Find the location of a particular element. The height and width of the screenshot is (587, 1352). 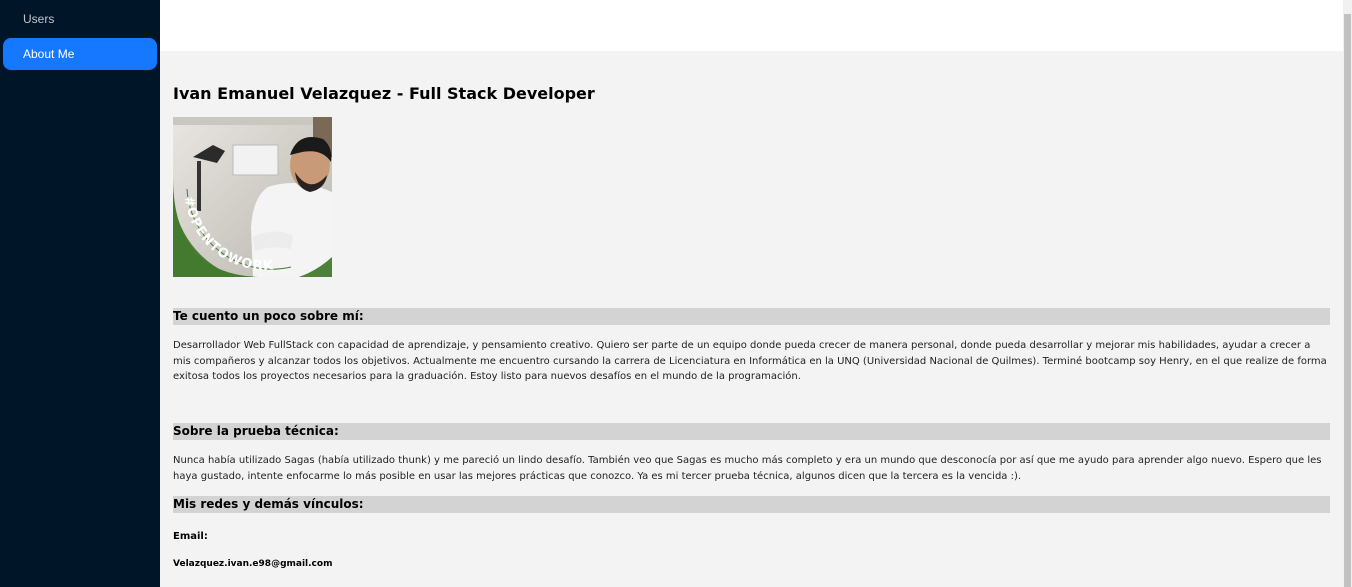

profile-photo: #OPENTOWORK is located at coordinates (252, 197).